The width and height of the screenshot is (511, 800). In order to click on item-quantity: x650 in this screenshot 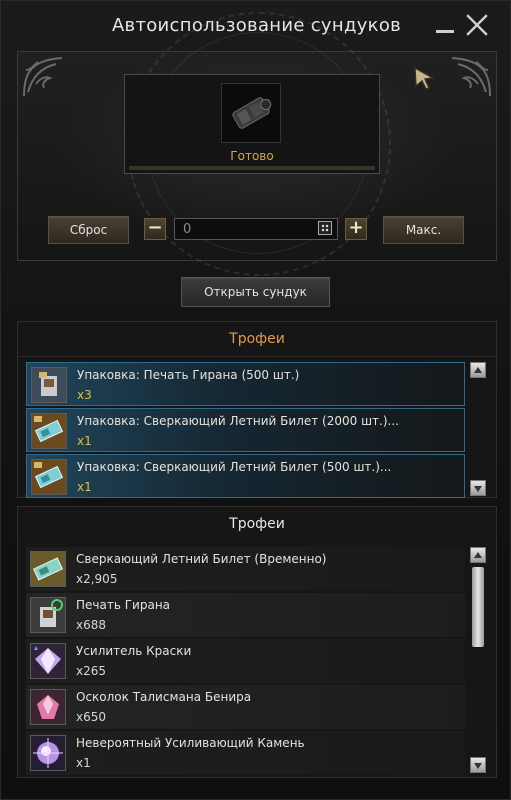, I will do `click(91, 717)`.